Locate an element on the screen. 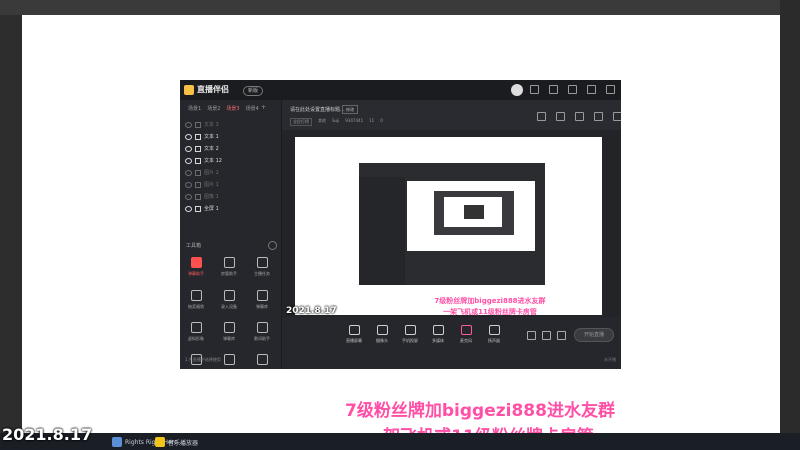 Image resolution: width=800 pixels, height=450 pixels. tool-device-input: 录入设备 is located at coordinates (229, 300).